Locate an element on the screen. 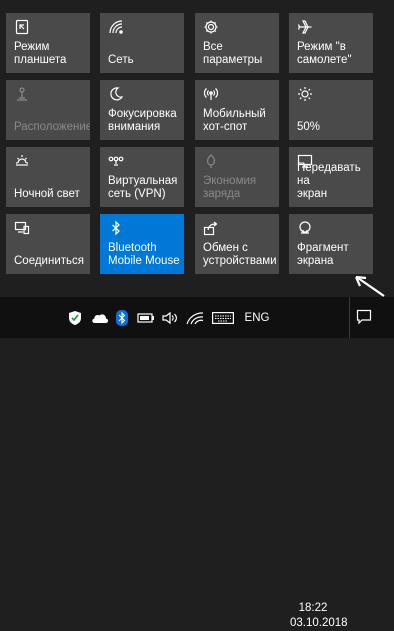  tile-all-settings: Все параметры is located at coordinates (237, 43).